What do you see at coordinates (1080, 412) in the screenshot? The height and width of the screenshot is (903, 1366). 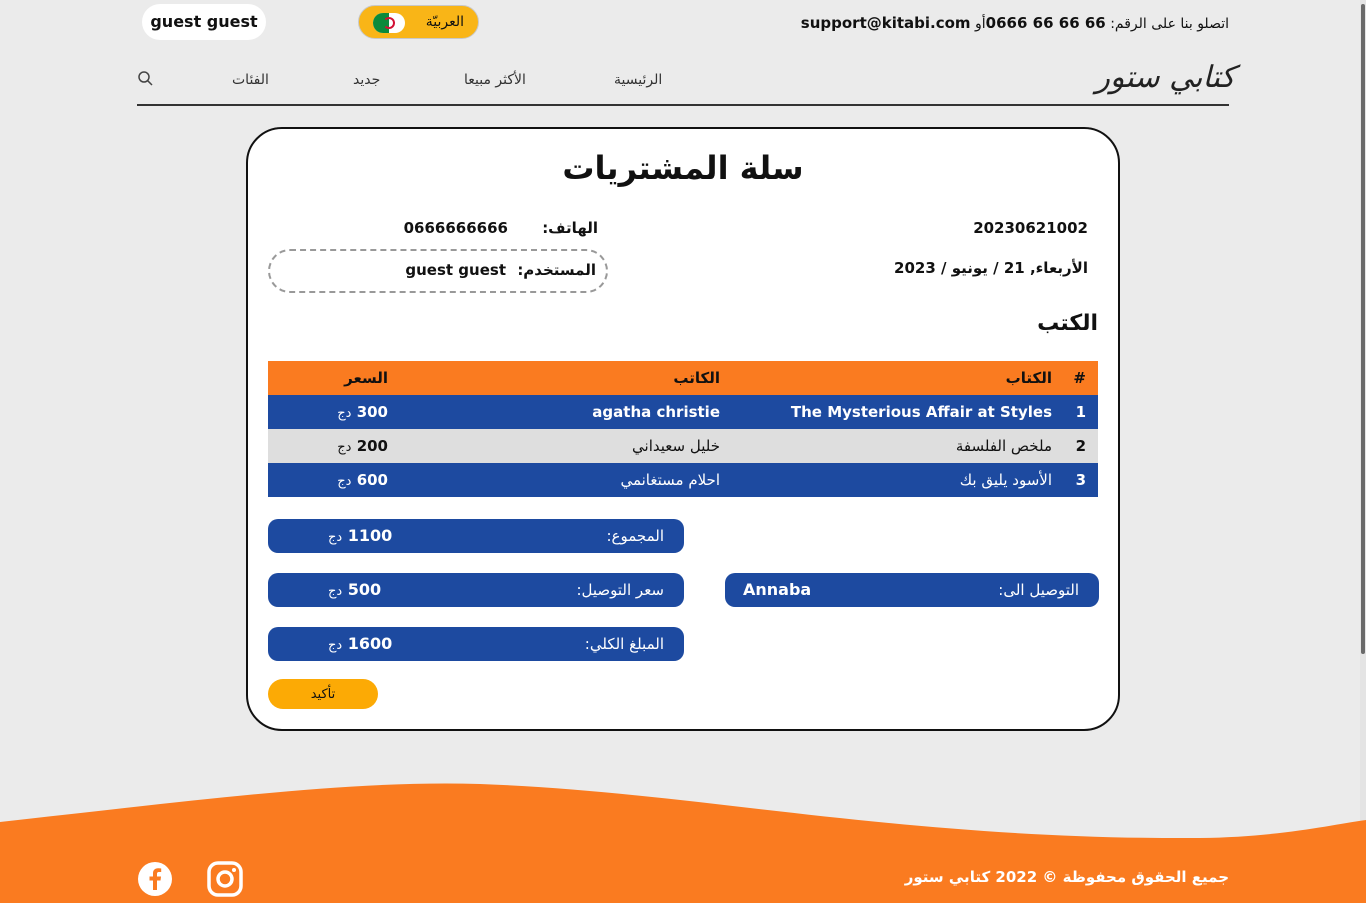 I see `row-num: 1` at bounding box center [1080, 412].